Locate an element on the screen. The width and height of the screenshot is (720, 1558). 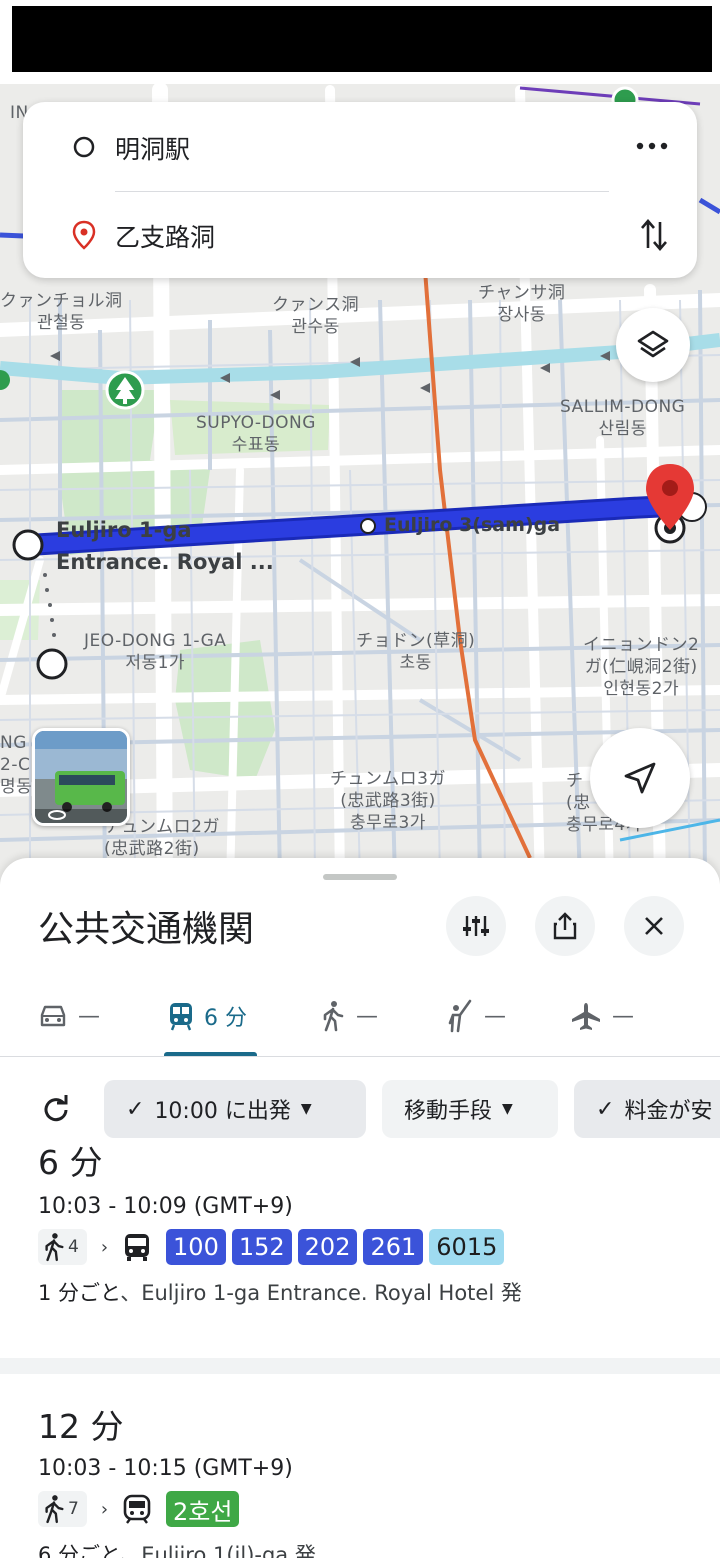
map-label-kwancheol: クァンチョル洞 관철동 is located at coordinates (61, 312).